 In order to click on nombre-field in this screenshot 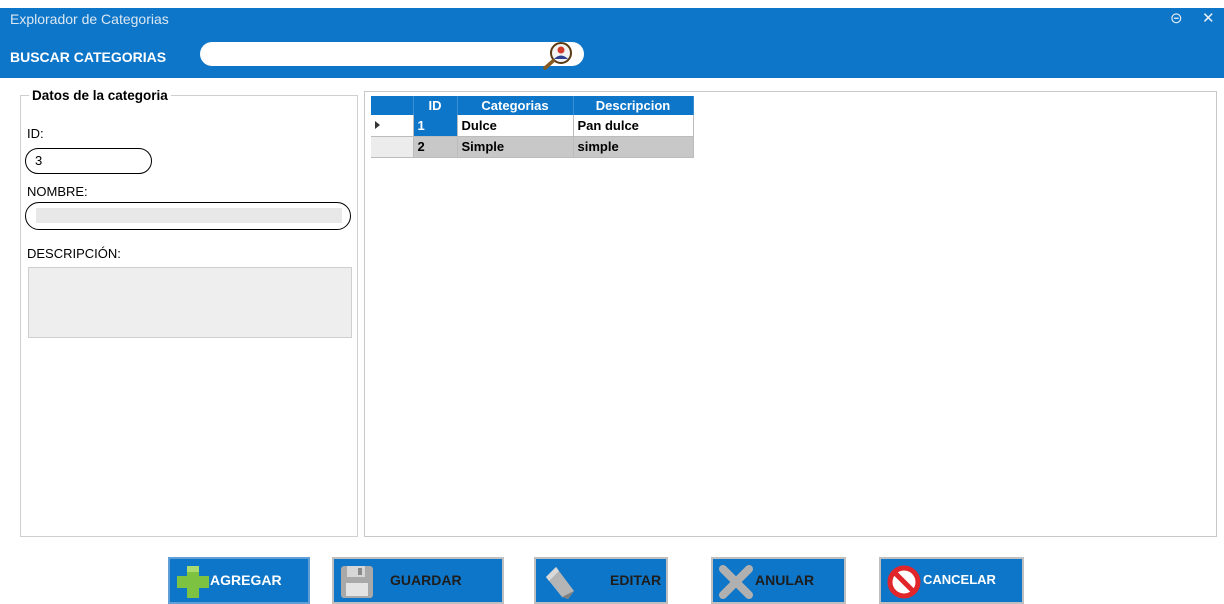, I will do `click(188, 216)`.